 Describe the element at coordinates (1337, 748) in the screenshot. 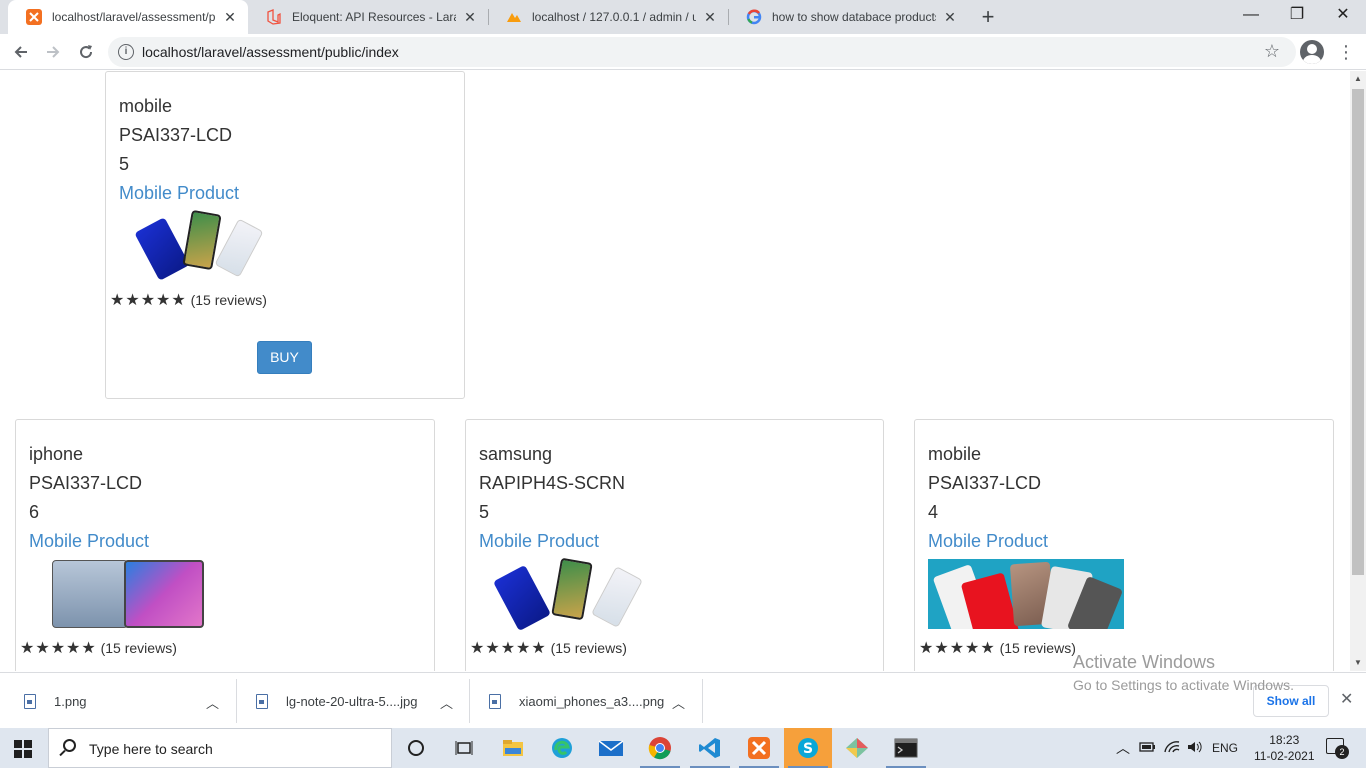

I see `notification-center-icon: 2` at that location.